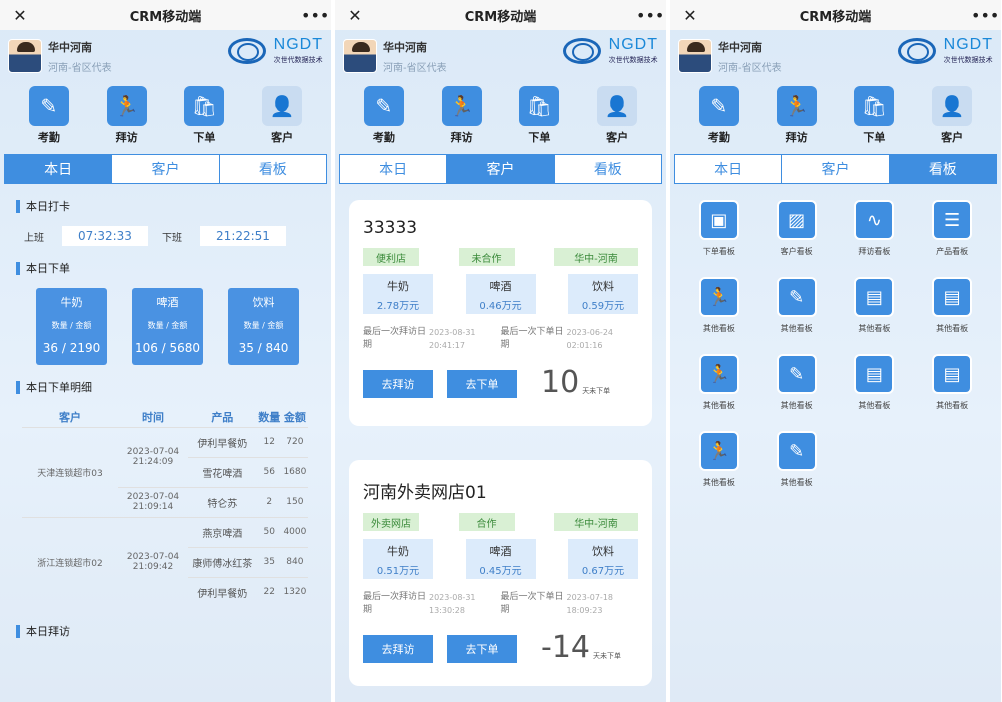  I want to click on col-amount: 金额, so click(294, 417).